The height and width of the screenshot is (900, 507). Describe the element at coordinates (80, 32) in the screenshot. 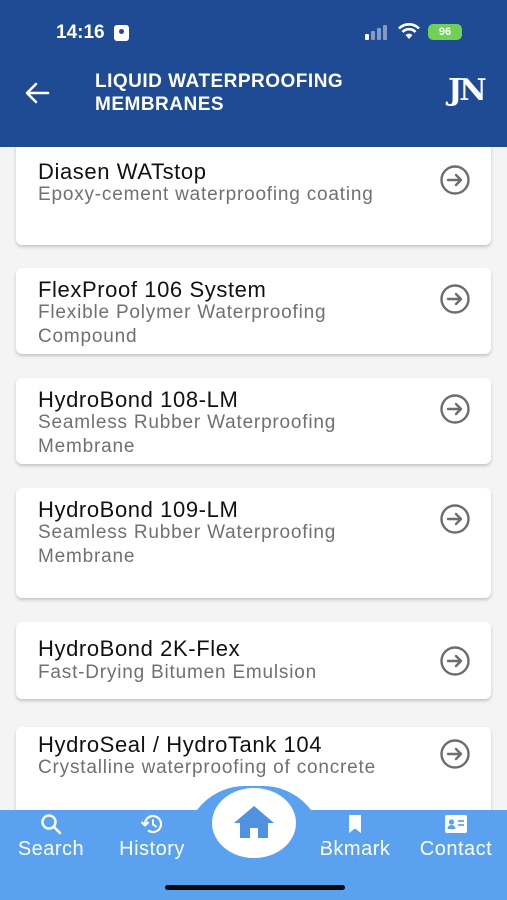

I see `status-time: 14:16` at that location.